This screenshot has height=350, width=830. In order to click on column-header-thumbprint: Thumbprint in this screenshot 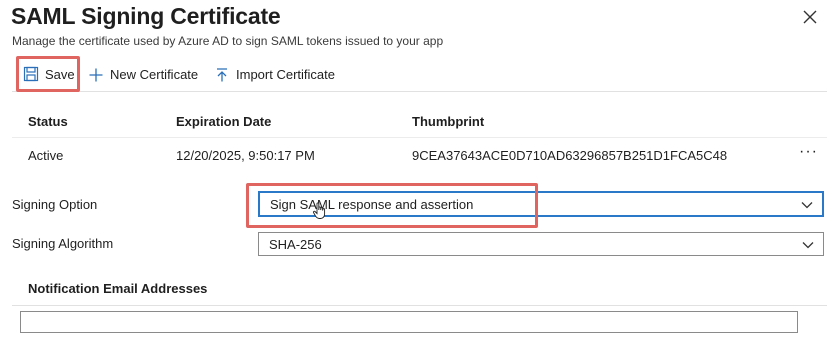, I will do `click(448, 121)`.